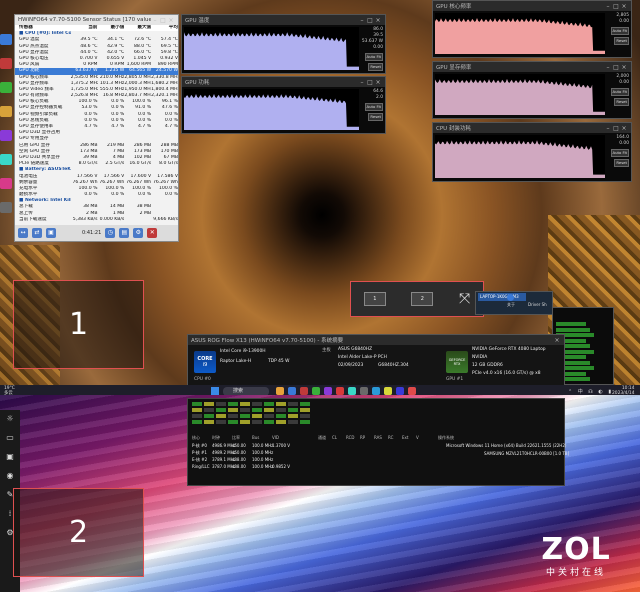  Describe the element at coordinates (9, 418) in the screenshot. I see `sun-icon: ☼` at that location.